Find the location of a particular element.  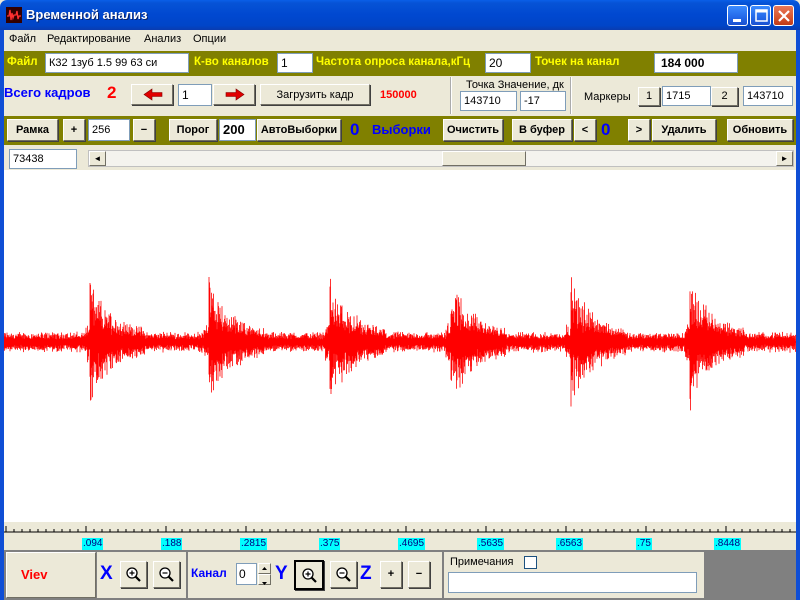

y-axis-label: Y is located at coordinates (281, 573).